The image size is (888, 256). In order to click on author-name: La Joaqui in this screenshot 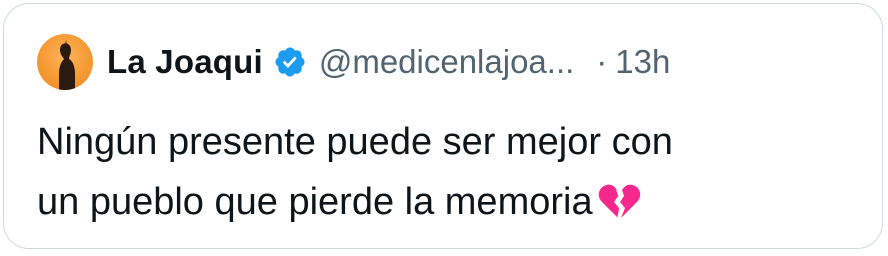, I will do `click(185, 62)`.